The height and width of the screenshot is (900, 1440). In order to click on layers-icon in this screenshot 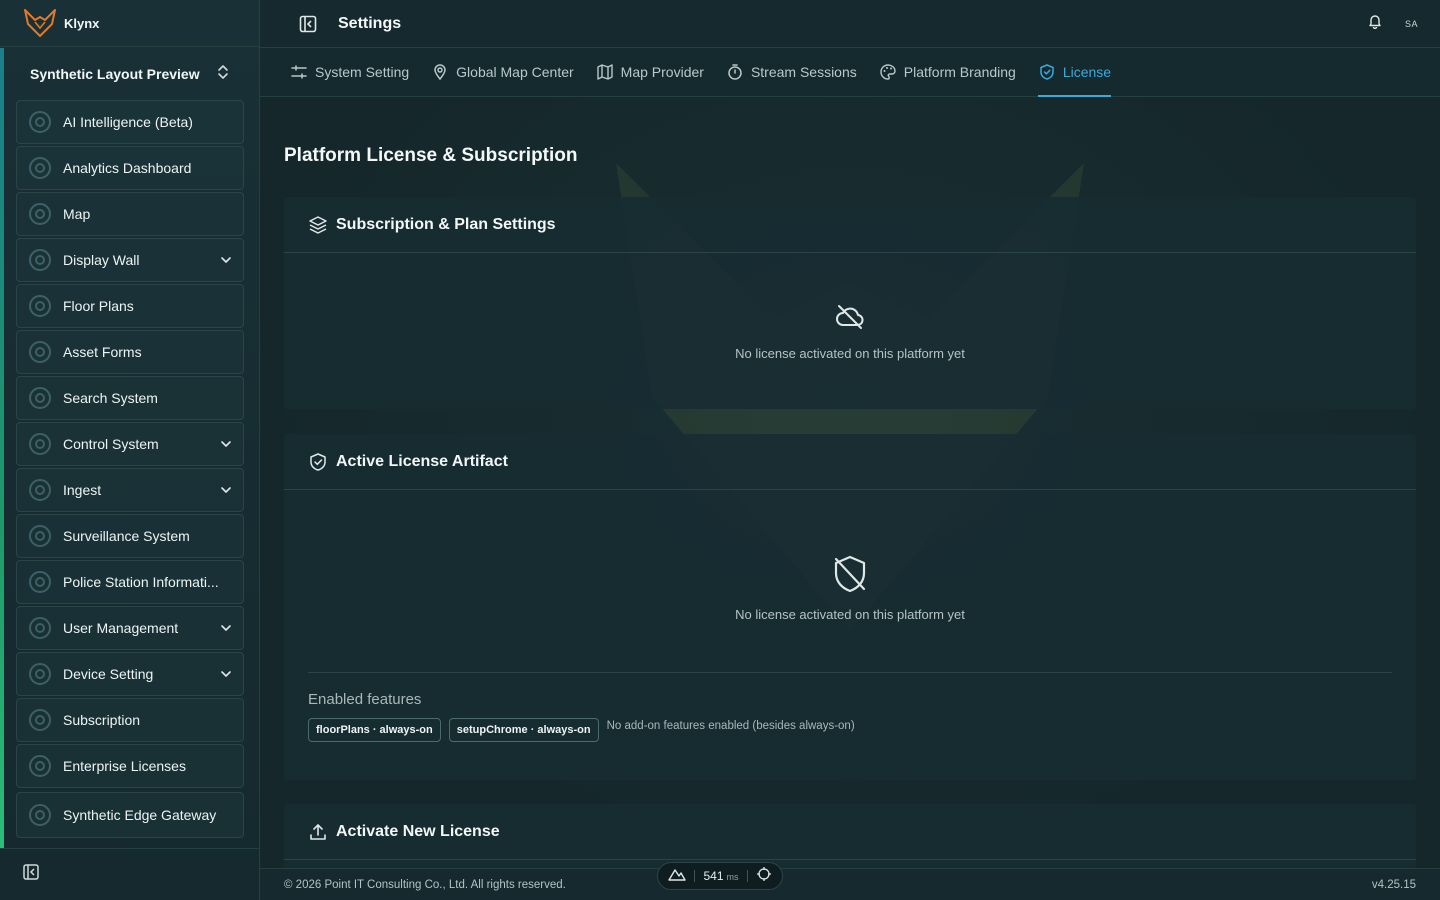, I will do `click(318, 225)`.